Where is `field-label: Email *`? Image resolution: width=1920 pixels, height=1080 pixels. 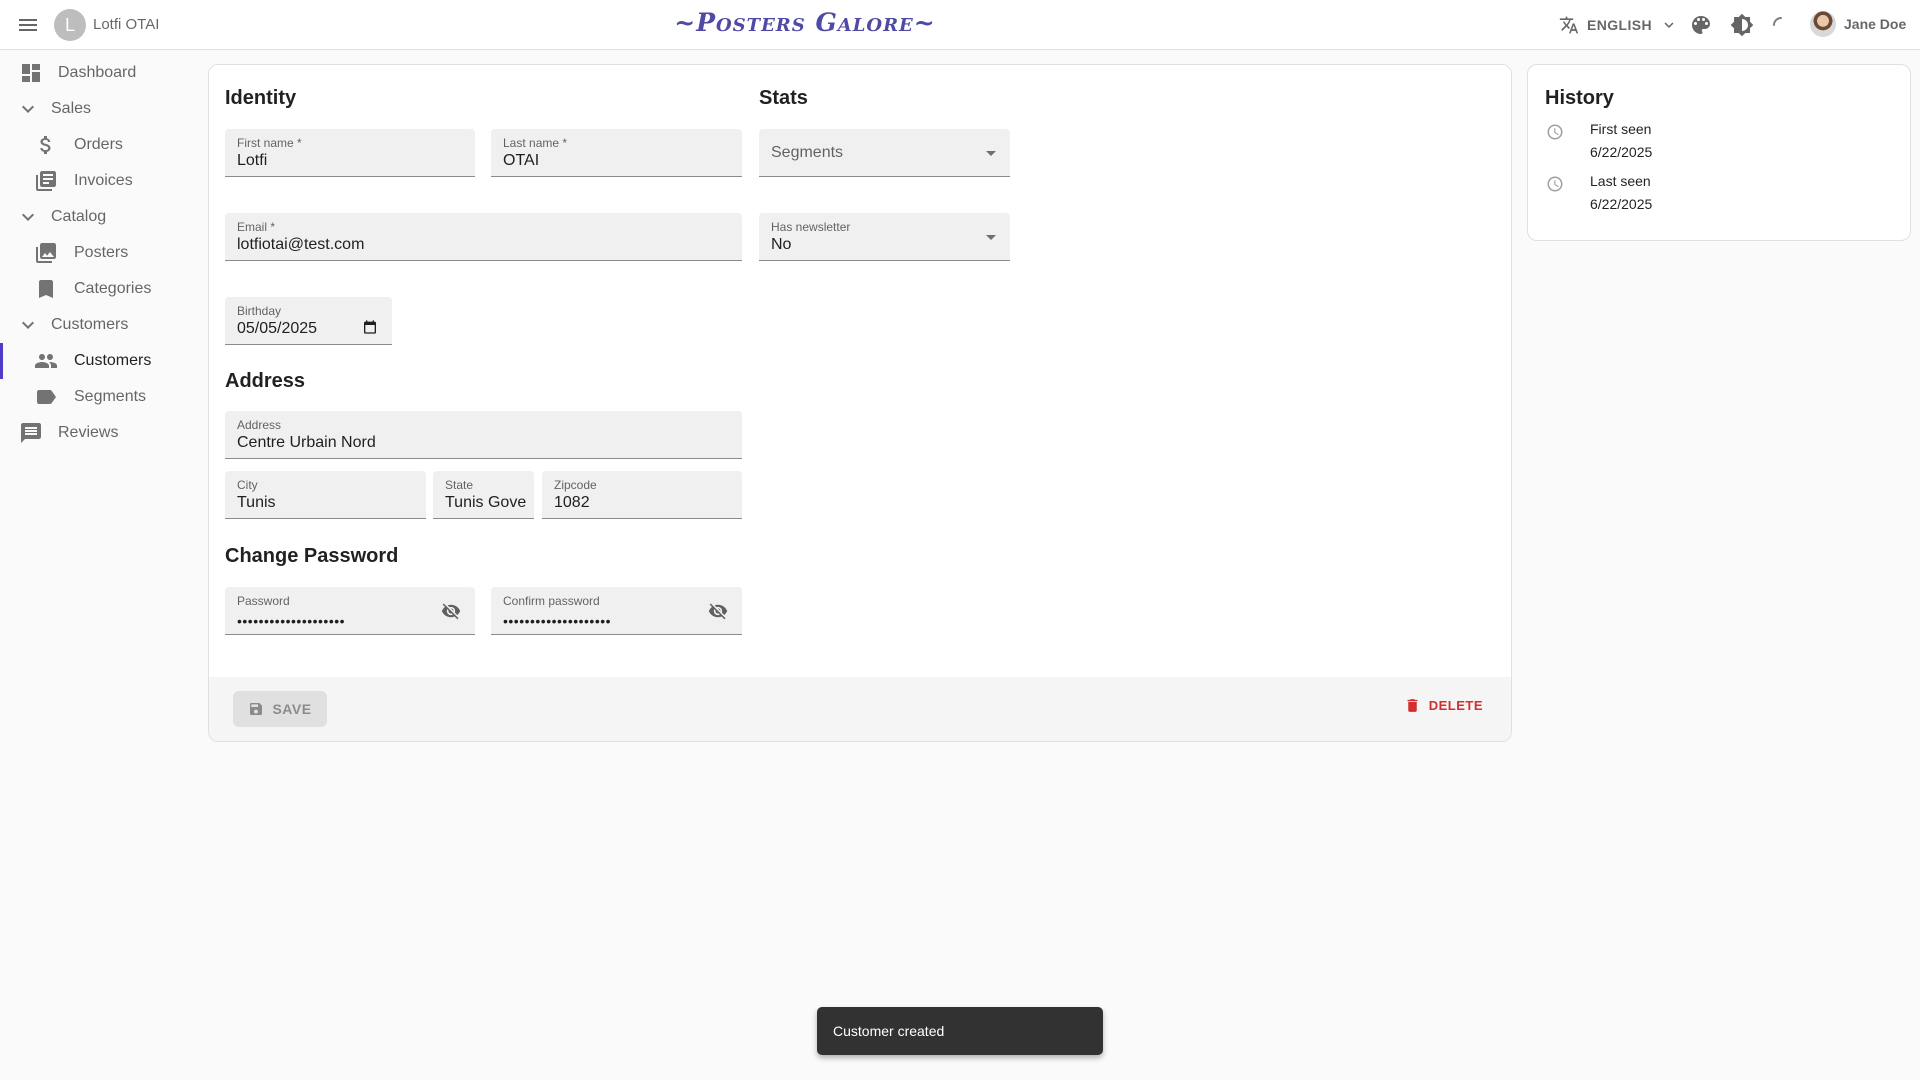 field-label: Email * is located at coordinates (256, 227).